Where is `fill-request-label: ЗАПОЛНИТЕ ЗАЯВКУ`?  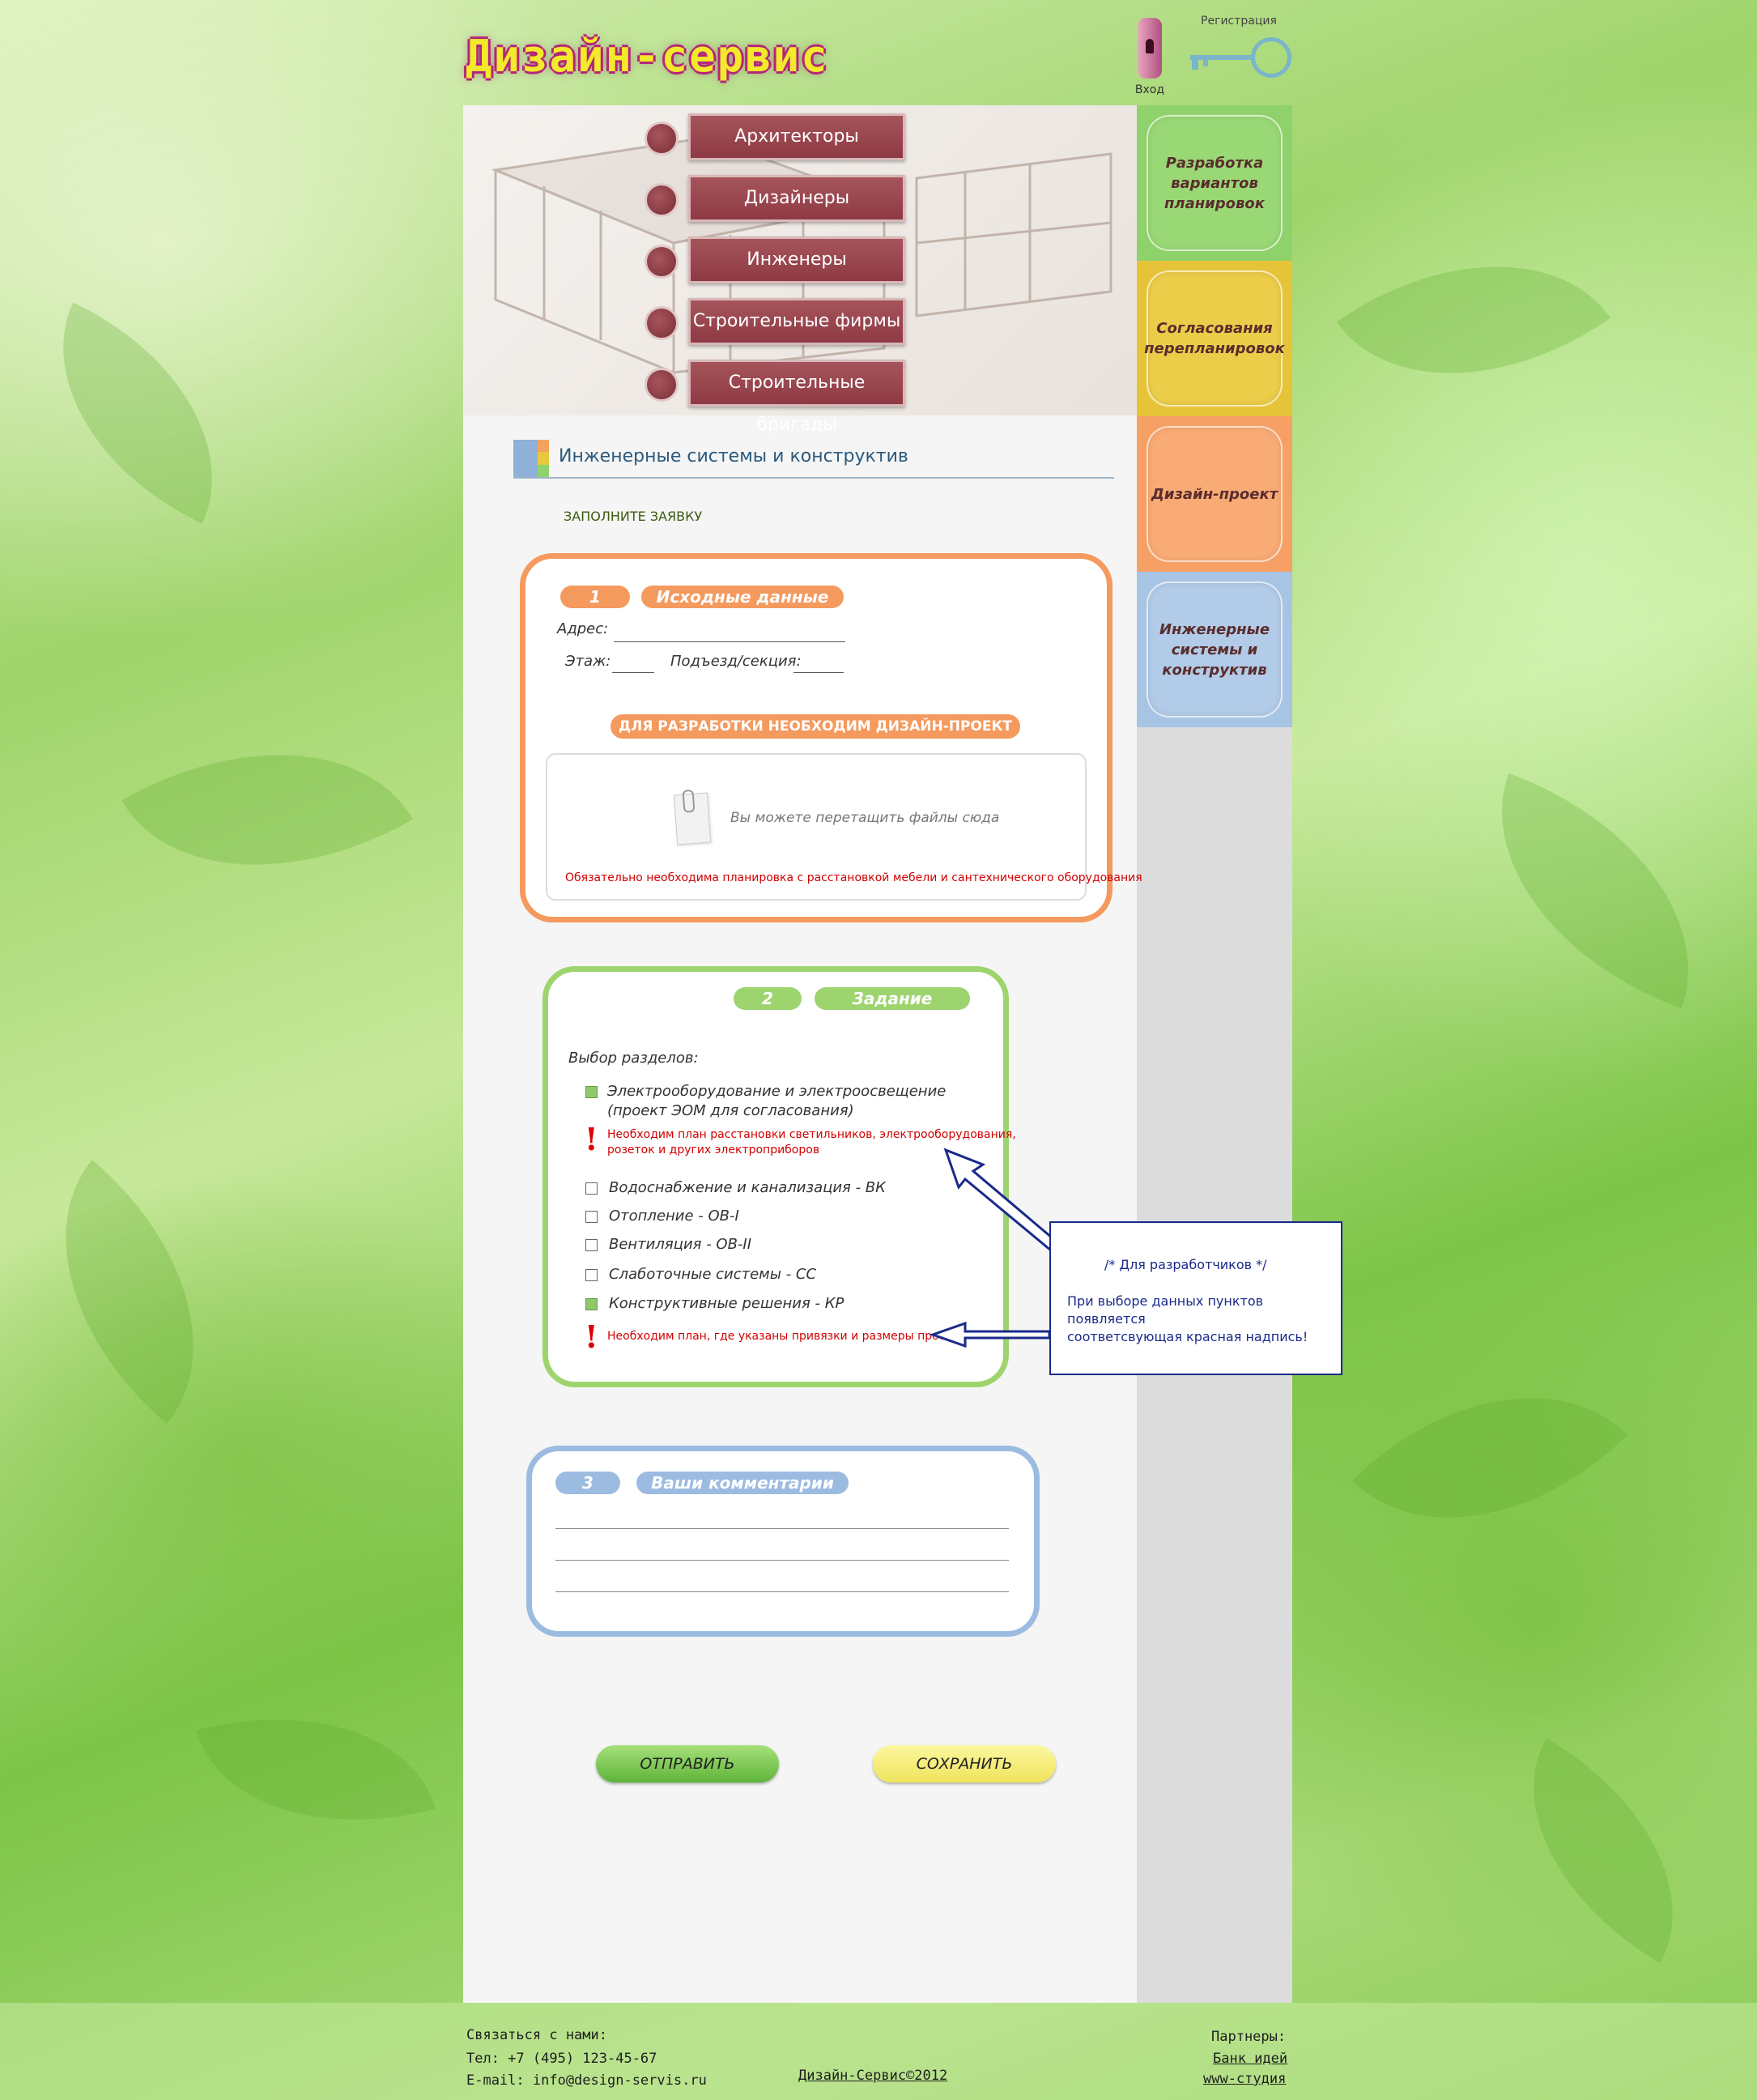 fill-request-label: ЗАПОЛНИТЕ ЗАЯВКУ is located at coordinates (633, 516).